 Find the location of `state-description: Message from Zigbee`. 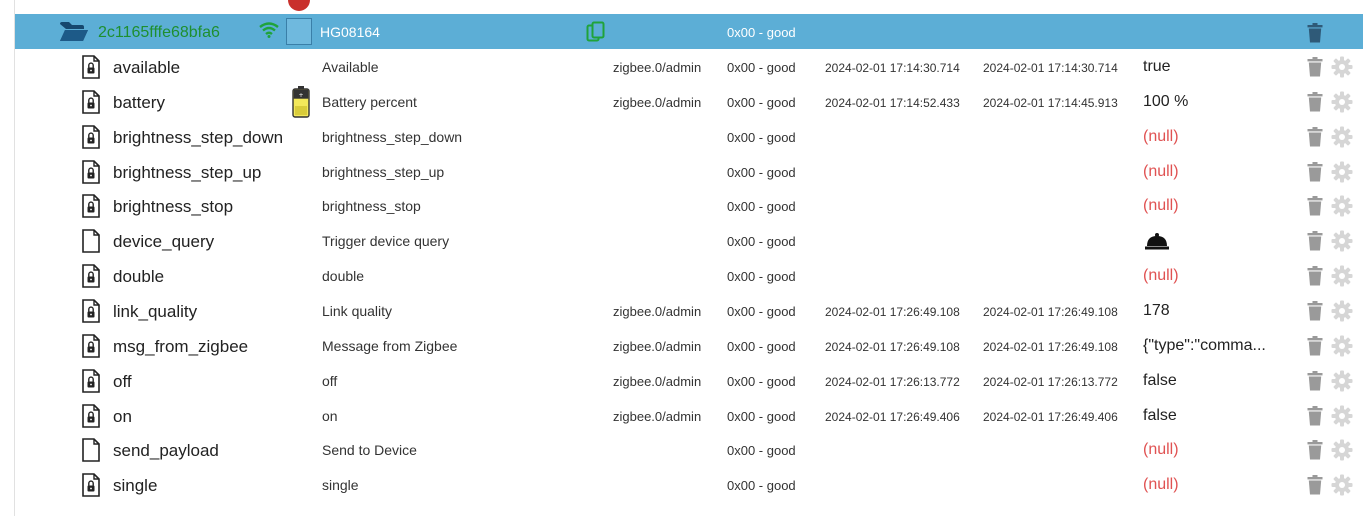

state-description: Message from Zigbee is located at coordinates (390, 345).